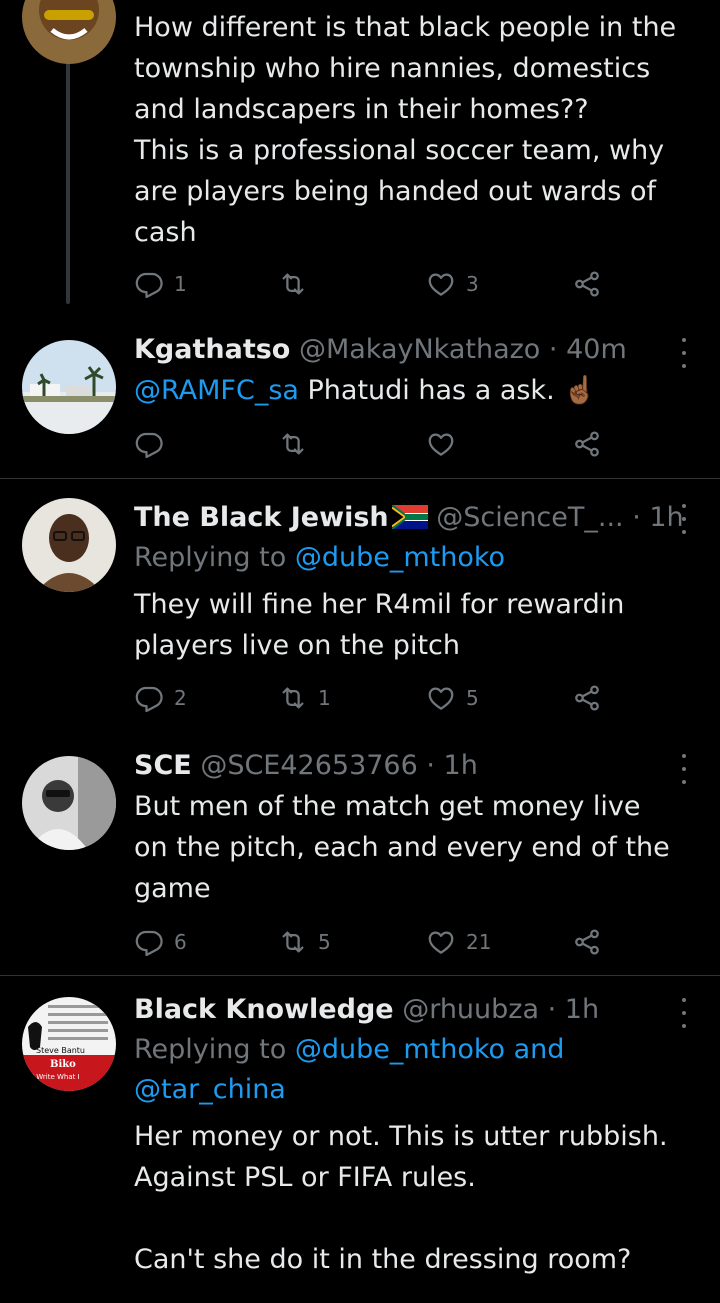 This screenshot has width=720, height=1303. What do you see at coordinates (180, 942) in the screenshot?
I see `reply-count: 6` at bounding box center [180, 942].